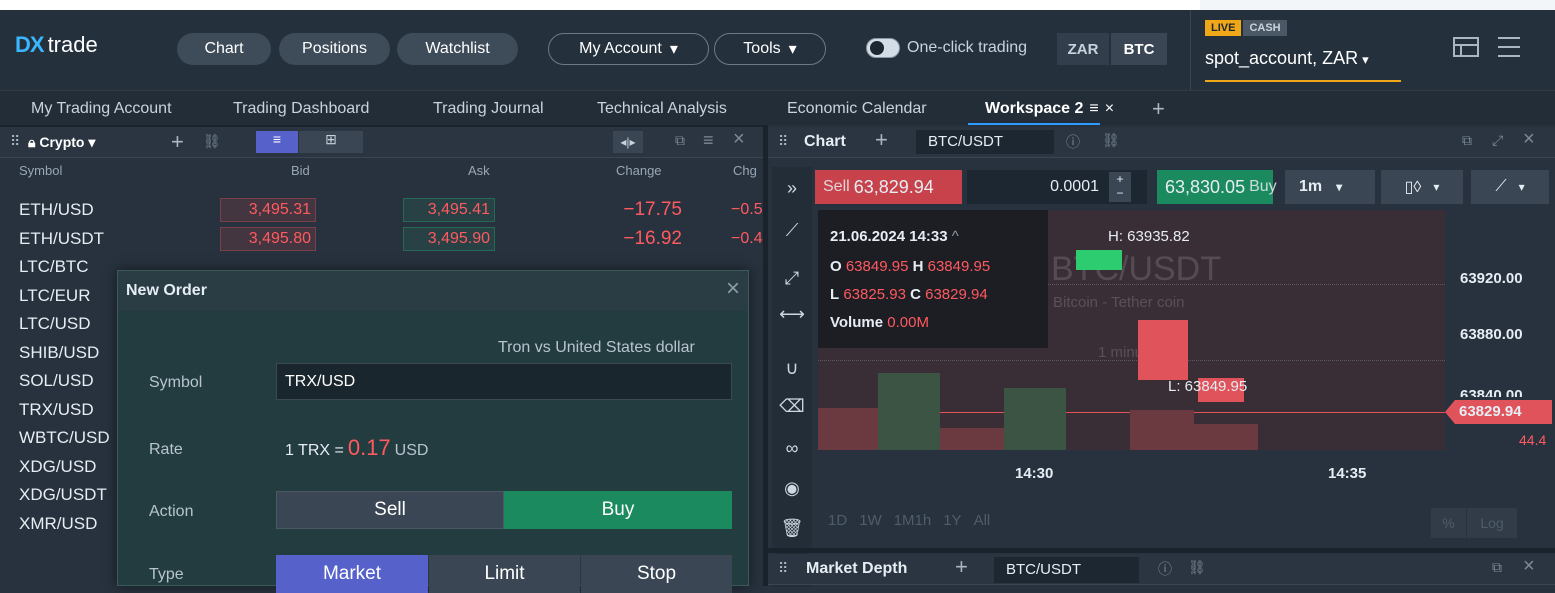  Describe the element at coordinates (1422, 187) in the screenshot. I see `chart-type-dropdown: ▯◊ ▾` at that location.